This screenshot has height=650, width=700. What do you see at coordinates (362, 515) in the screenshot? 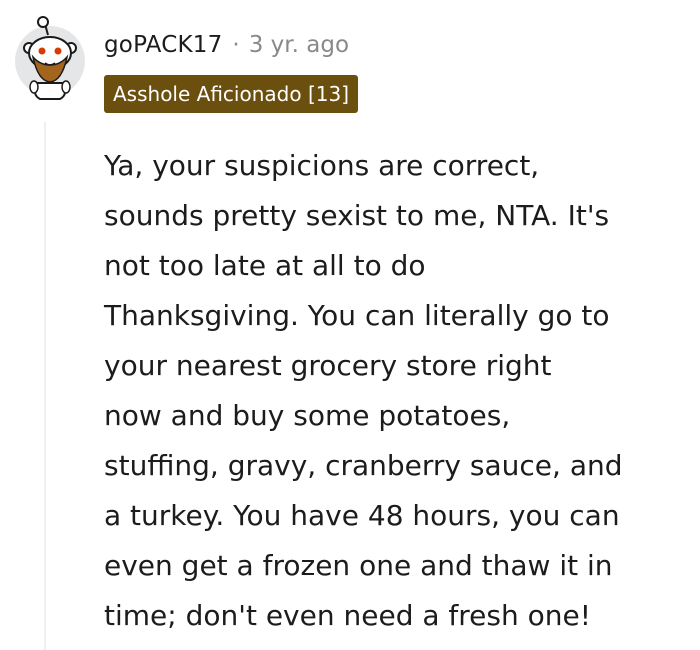
I see `comment-body-line: a turkey. You have 48 hours, you can` at bounding box center [362, 515].